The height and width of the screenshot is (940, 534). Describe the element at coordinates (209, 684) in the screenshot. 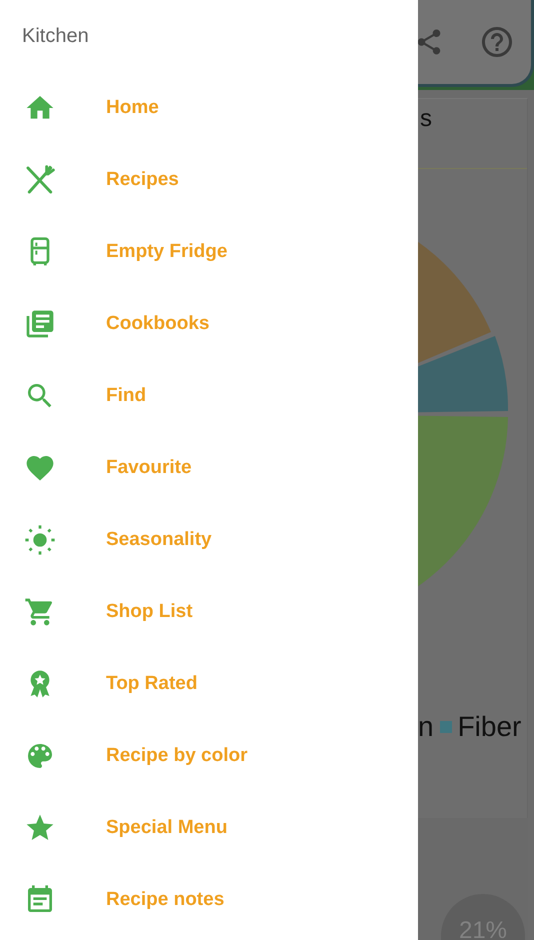

I see `menu-item: Top Rated` at that location.